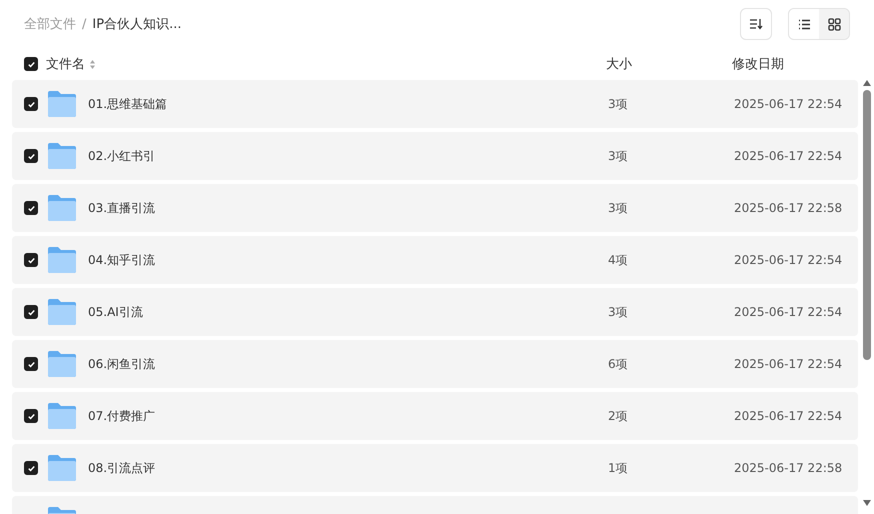 This screenshot has height=514, width=874. What do you see at coordinates (122, 260) in the screenshot?
I see `folder-name: 04.知乎引流` at bounding box center [122, 260].